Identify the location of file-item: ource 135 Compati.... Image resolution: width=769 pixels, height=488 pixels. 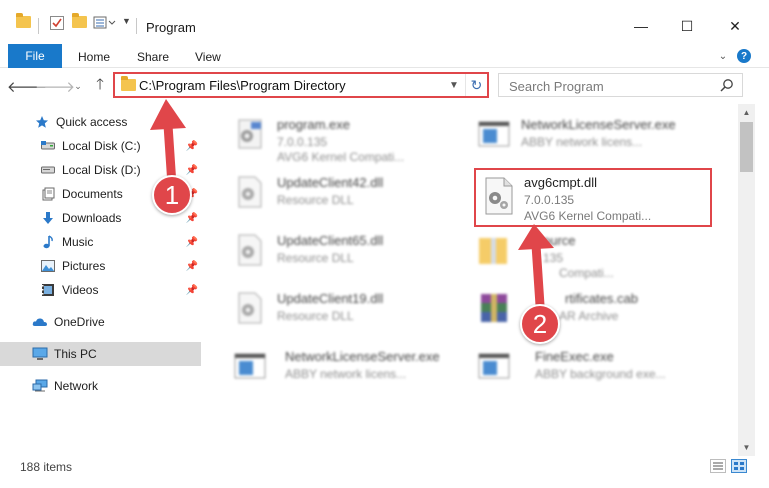
(602, 254).